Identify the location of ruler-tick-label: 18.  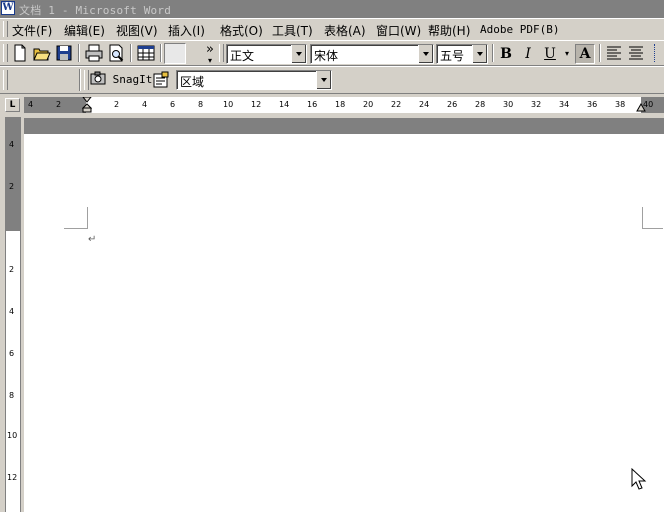
(340, 104).